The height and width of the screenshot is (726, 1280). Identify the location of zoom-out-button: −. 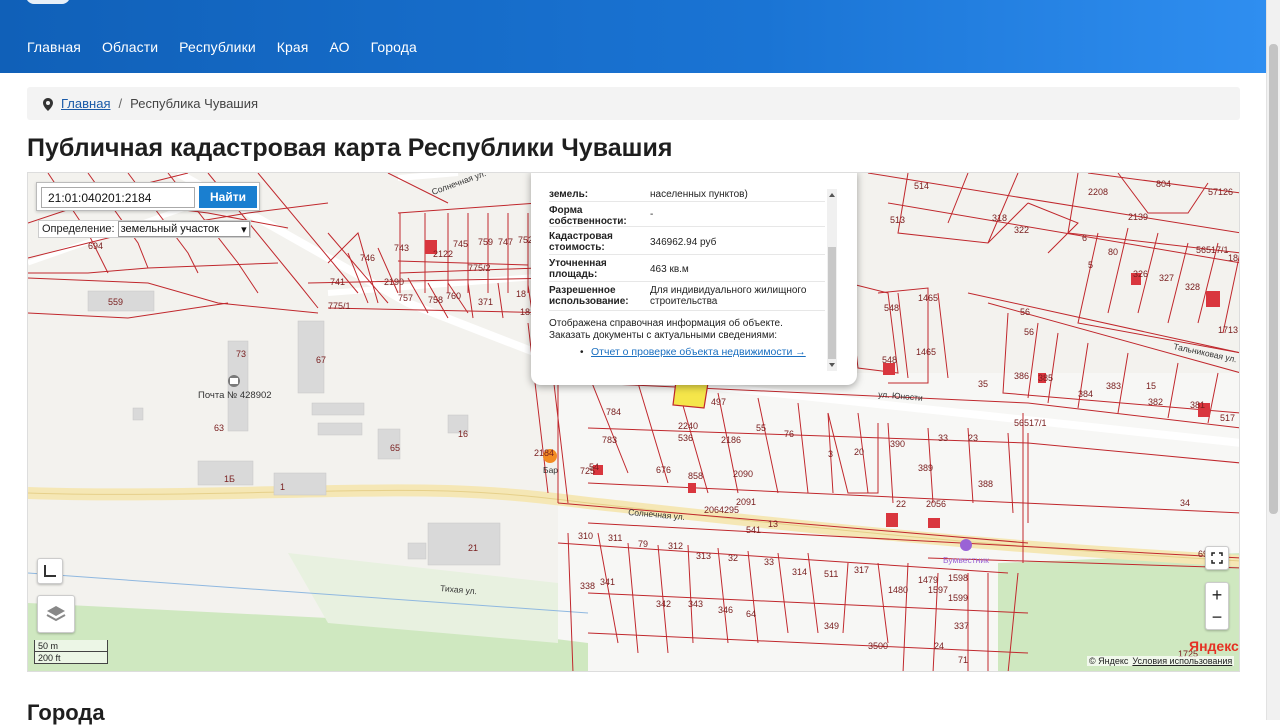
(1217, 617).